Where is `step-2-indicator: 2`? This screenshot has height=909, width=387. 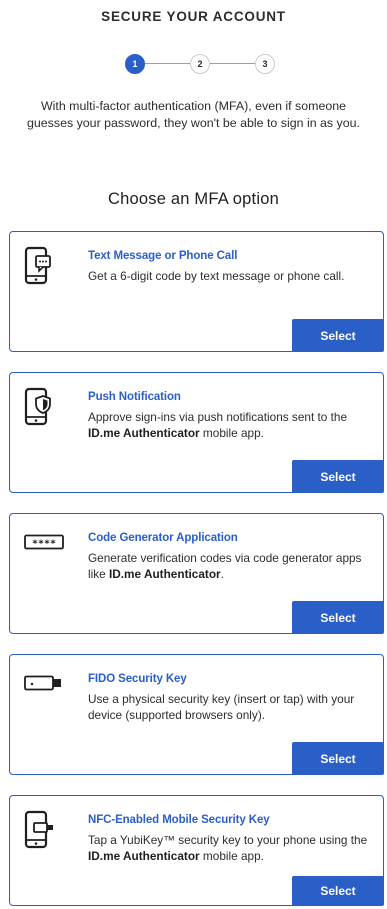
step-2-indicator: 2 is located at coordinates (200, 64).